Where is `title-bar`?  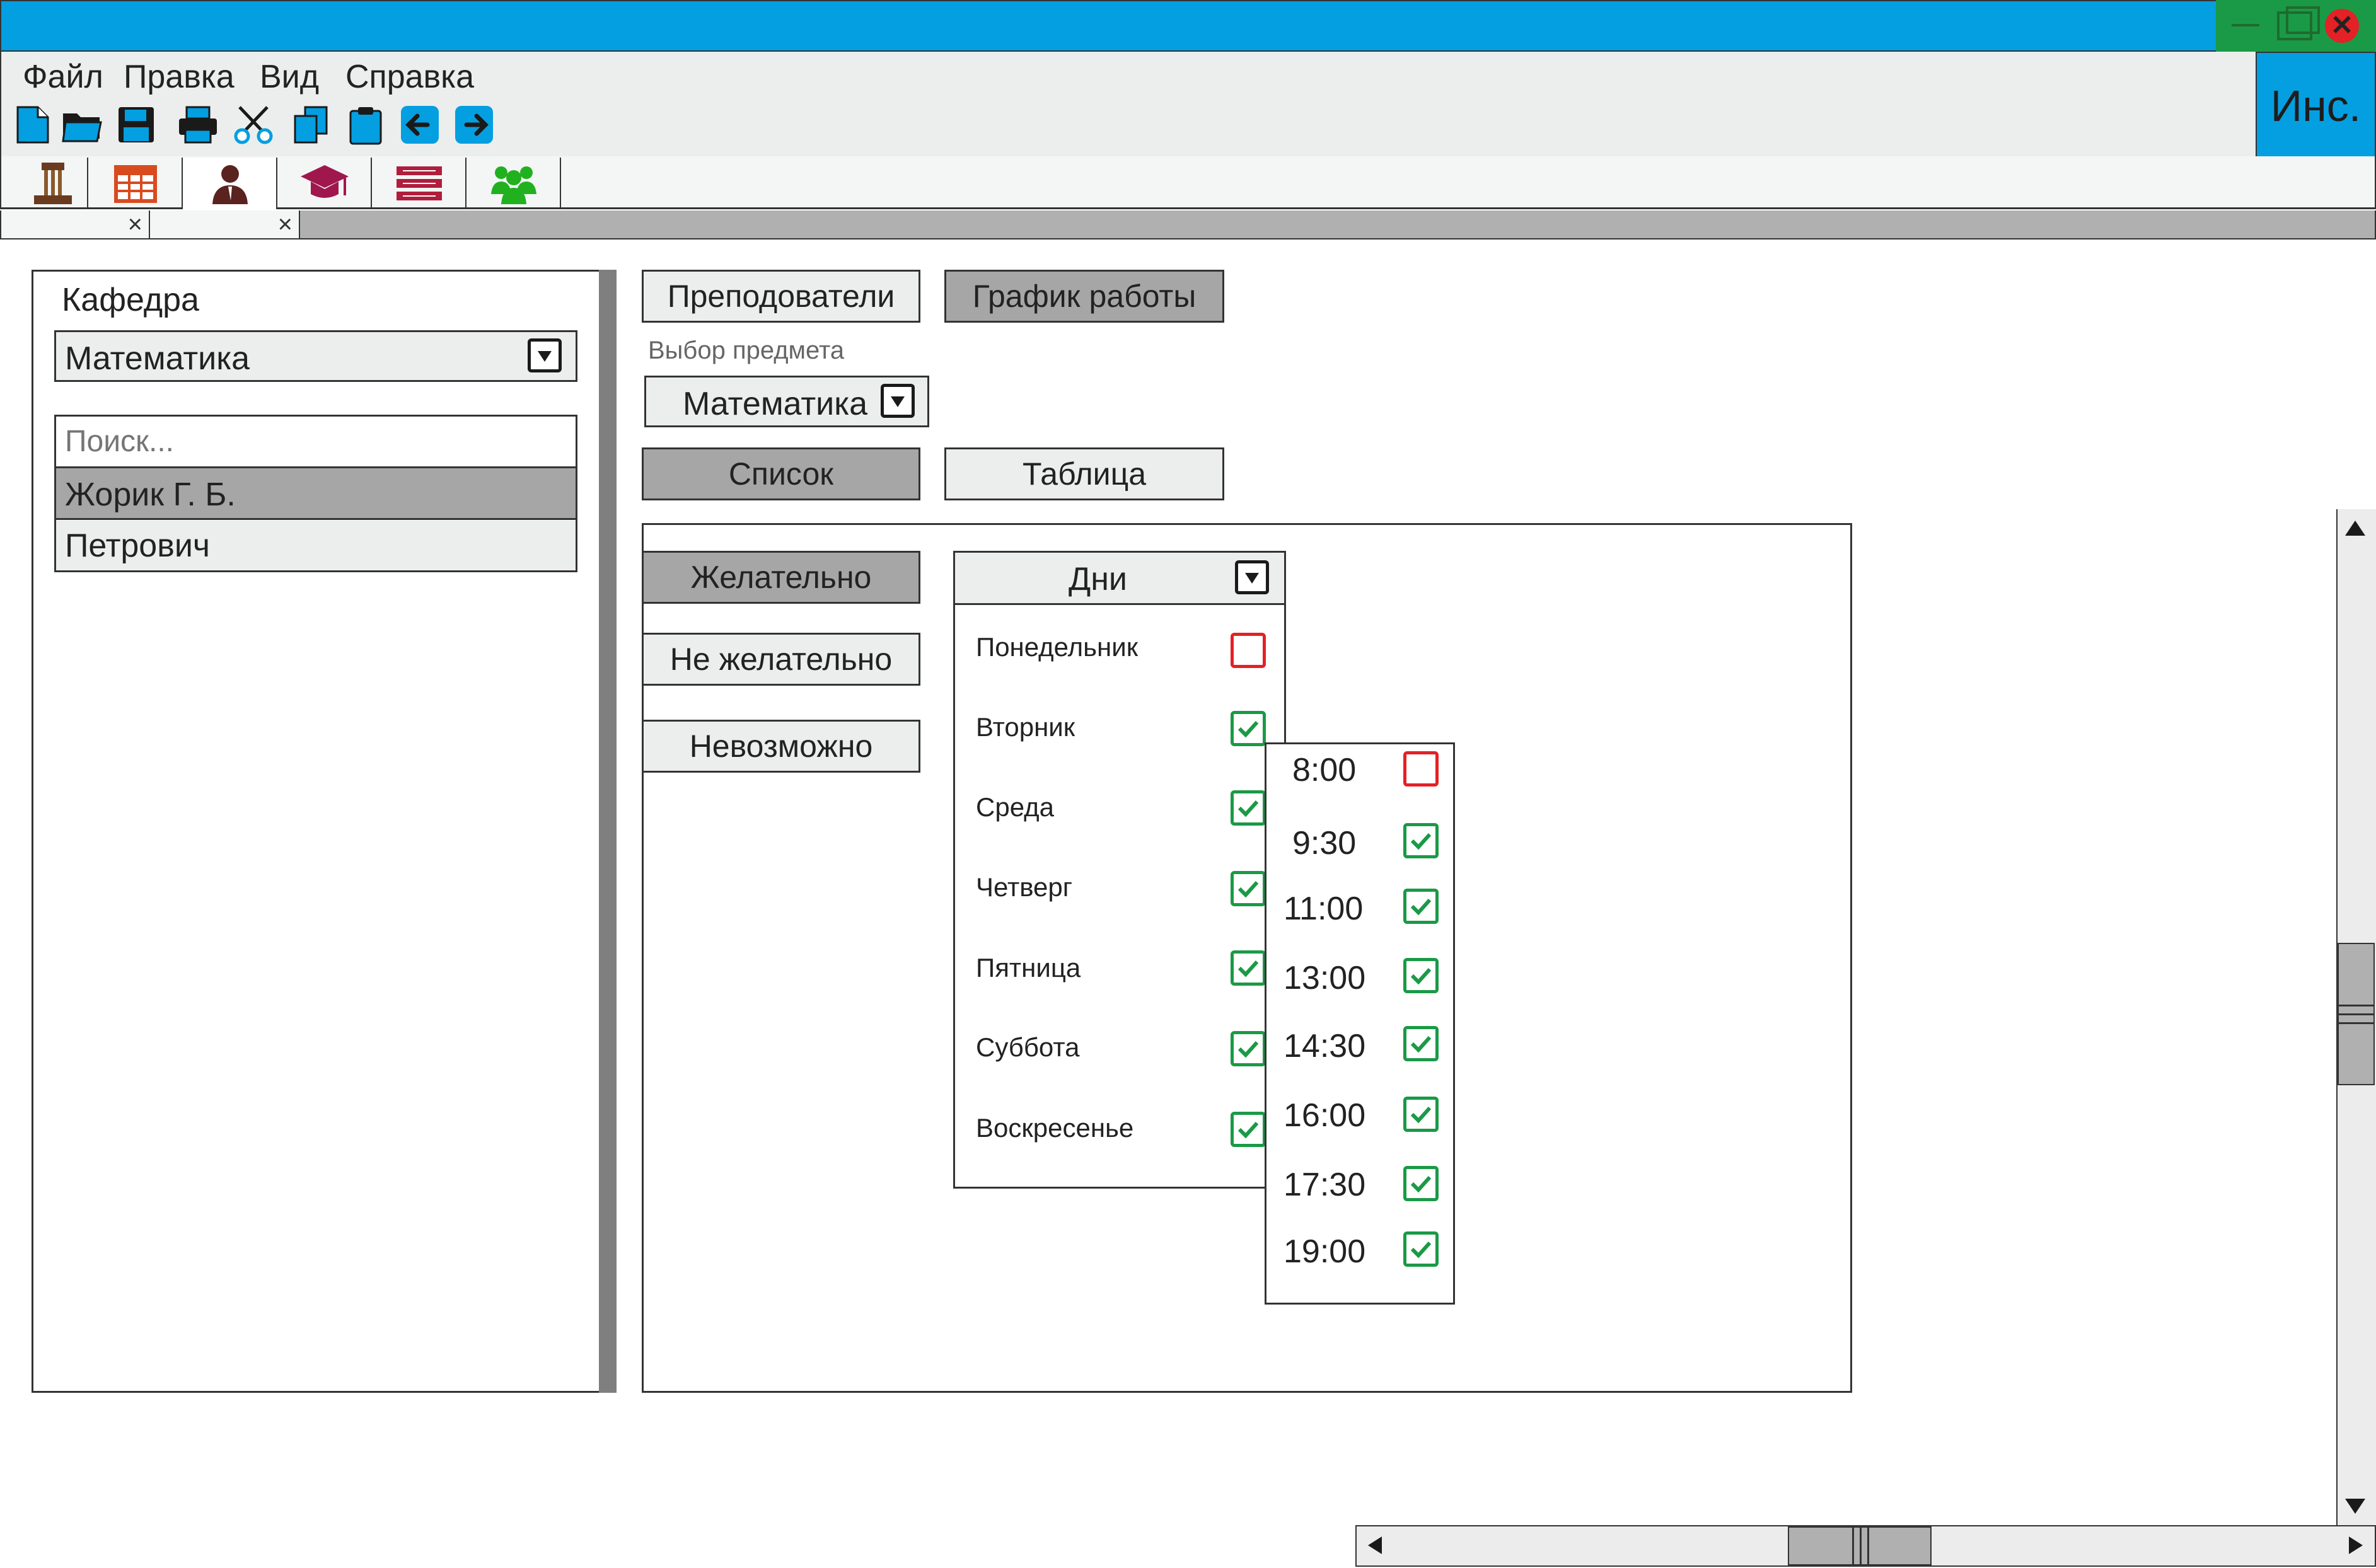 title-bar is located at coordinates (1188, 26).